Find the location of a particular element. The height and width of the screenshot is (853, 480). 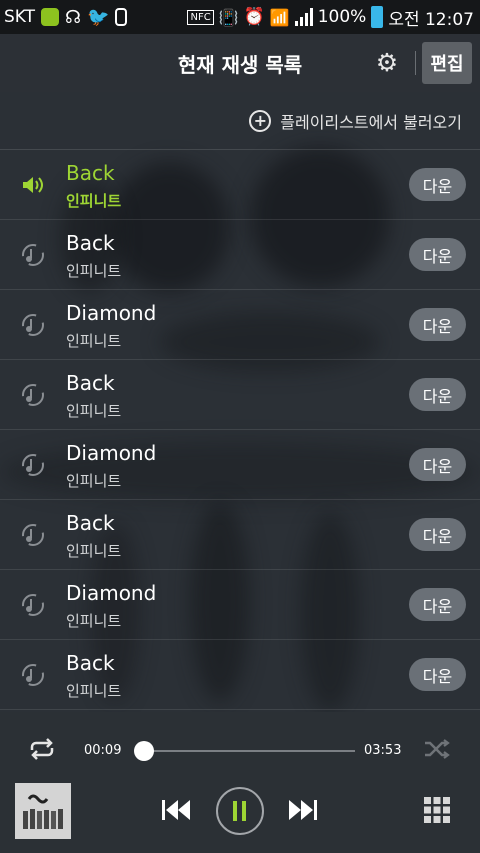

seek-bar is located at coordinates (244, 751).